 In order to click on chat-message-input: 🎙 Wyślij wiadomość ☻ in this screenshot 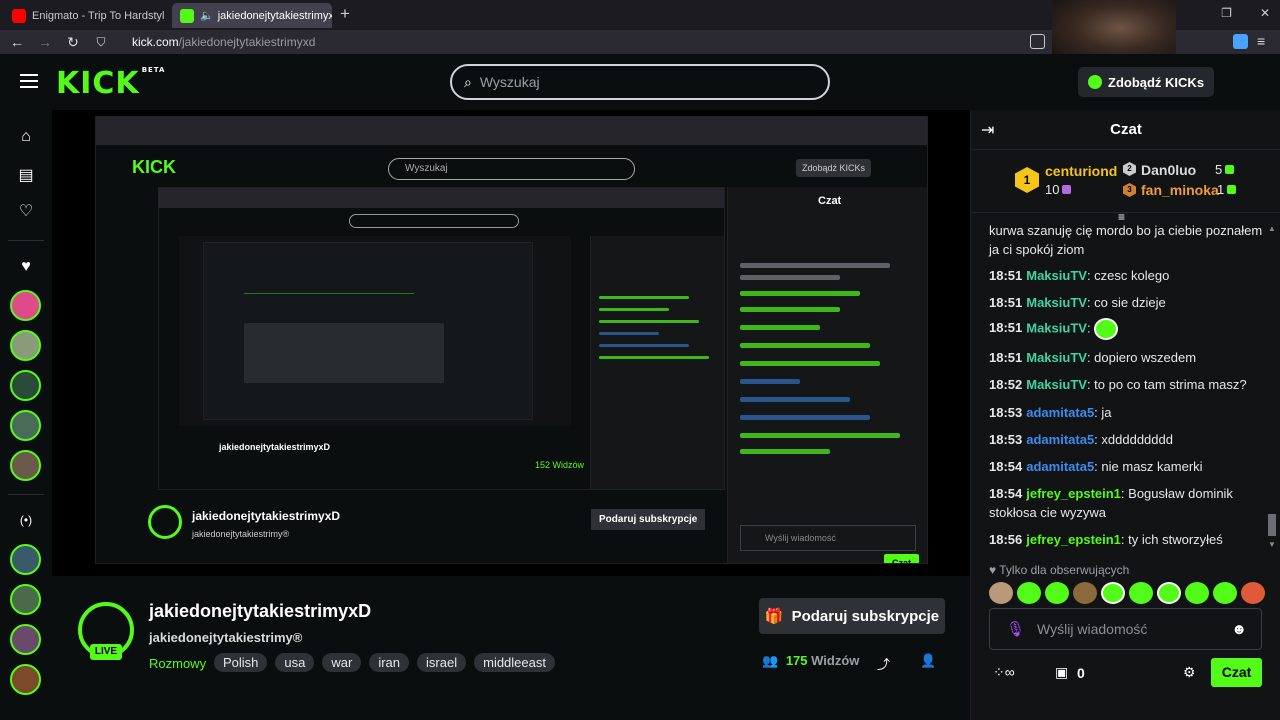, I will do `click(1125, 629)`.